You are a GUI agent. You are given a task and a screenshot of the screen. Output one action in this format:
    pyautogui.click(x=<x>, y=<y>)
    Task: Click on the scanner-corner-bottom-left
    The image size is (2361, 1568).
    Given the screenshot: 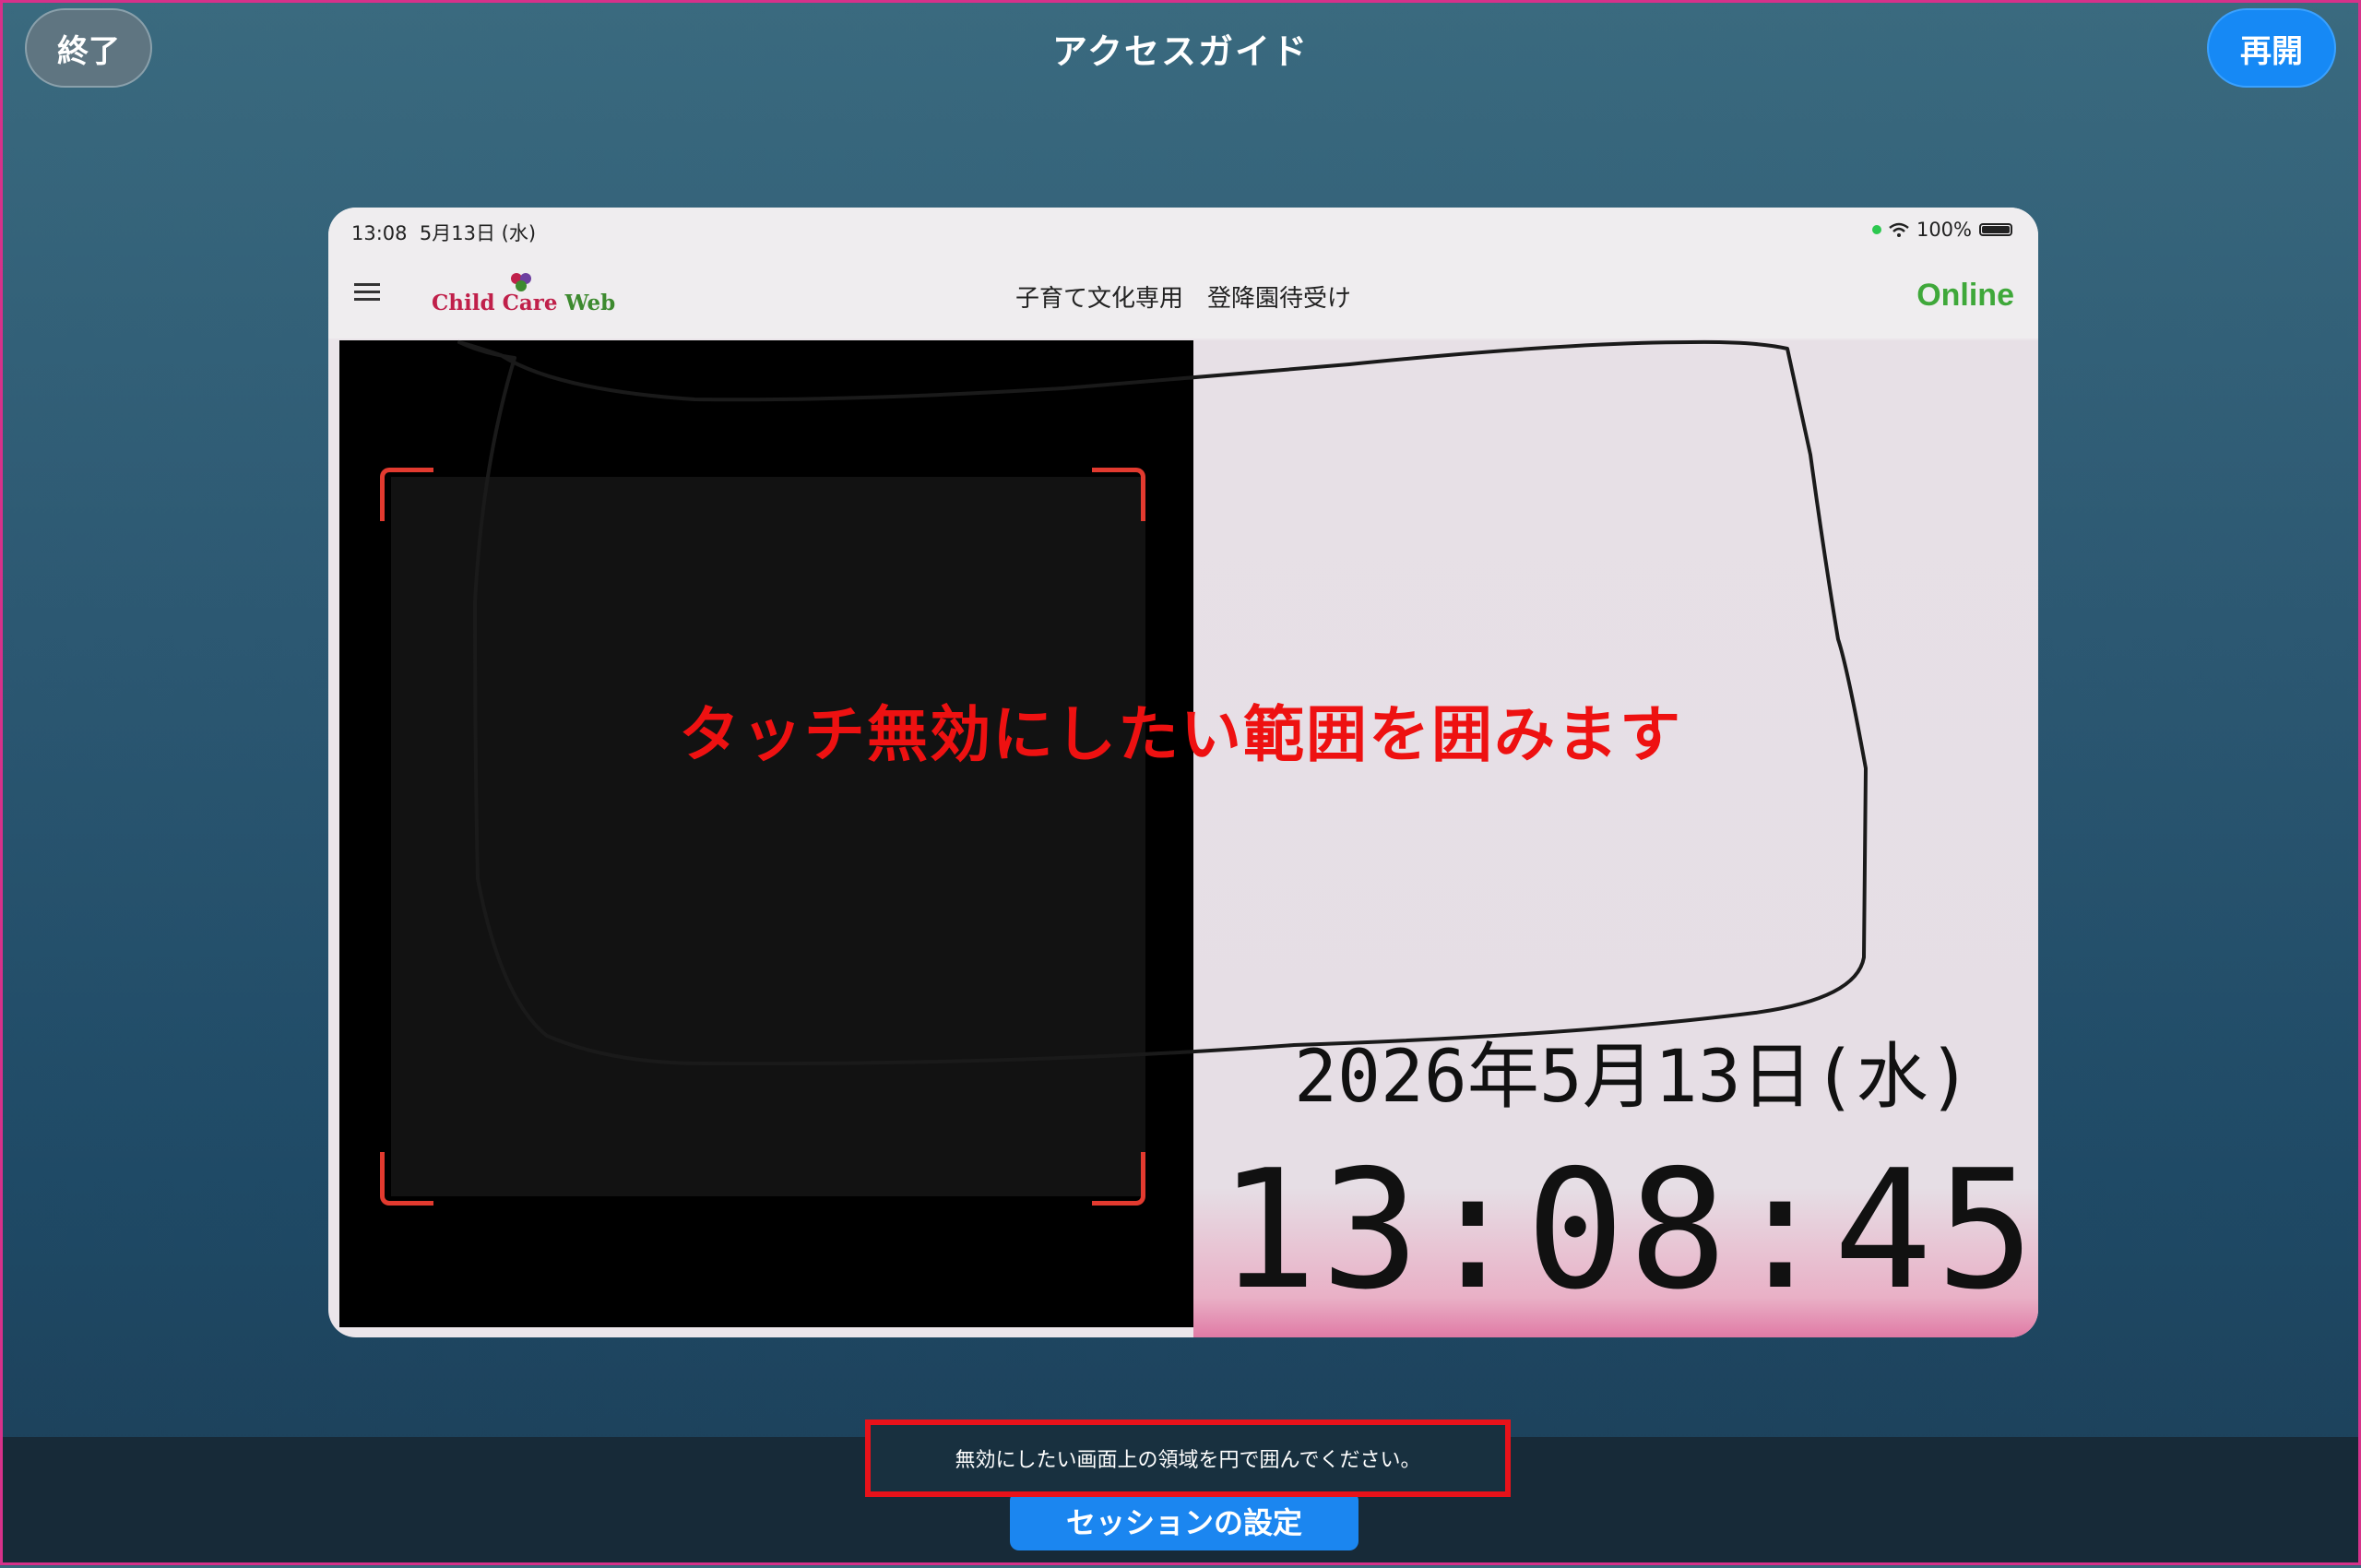 What is the action you would take?
    pyautogui.click(x=406, y=1179)
    